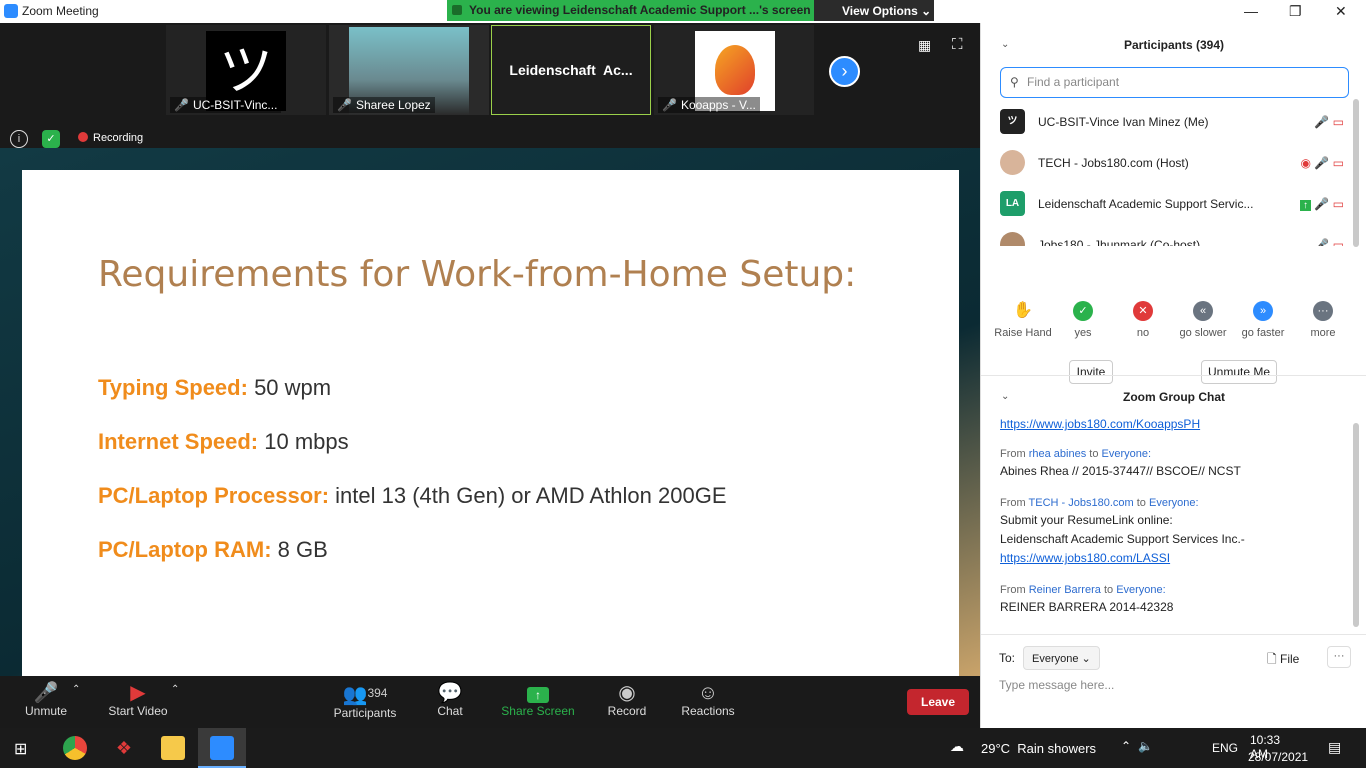  I want to click on reaction-raise-hand: ✋ Raise Hand, so click(1023, 320).